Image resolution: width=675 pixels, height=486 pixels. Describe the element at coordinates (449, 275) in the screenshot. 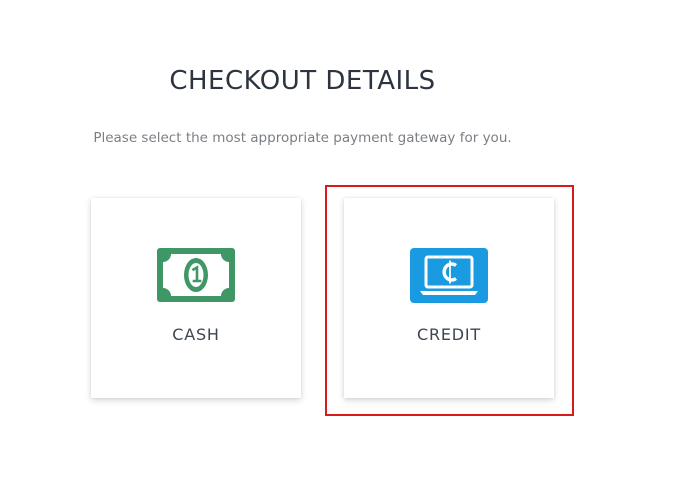

I see `laptop-coin-icon` at that location.